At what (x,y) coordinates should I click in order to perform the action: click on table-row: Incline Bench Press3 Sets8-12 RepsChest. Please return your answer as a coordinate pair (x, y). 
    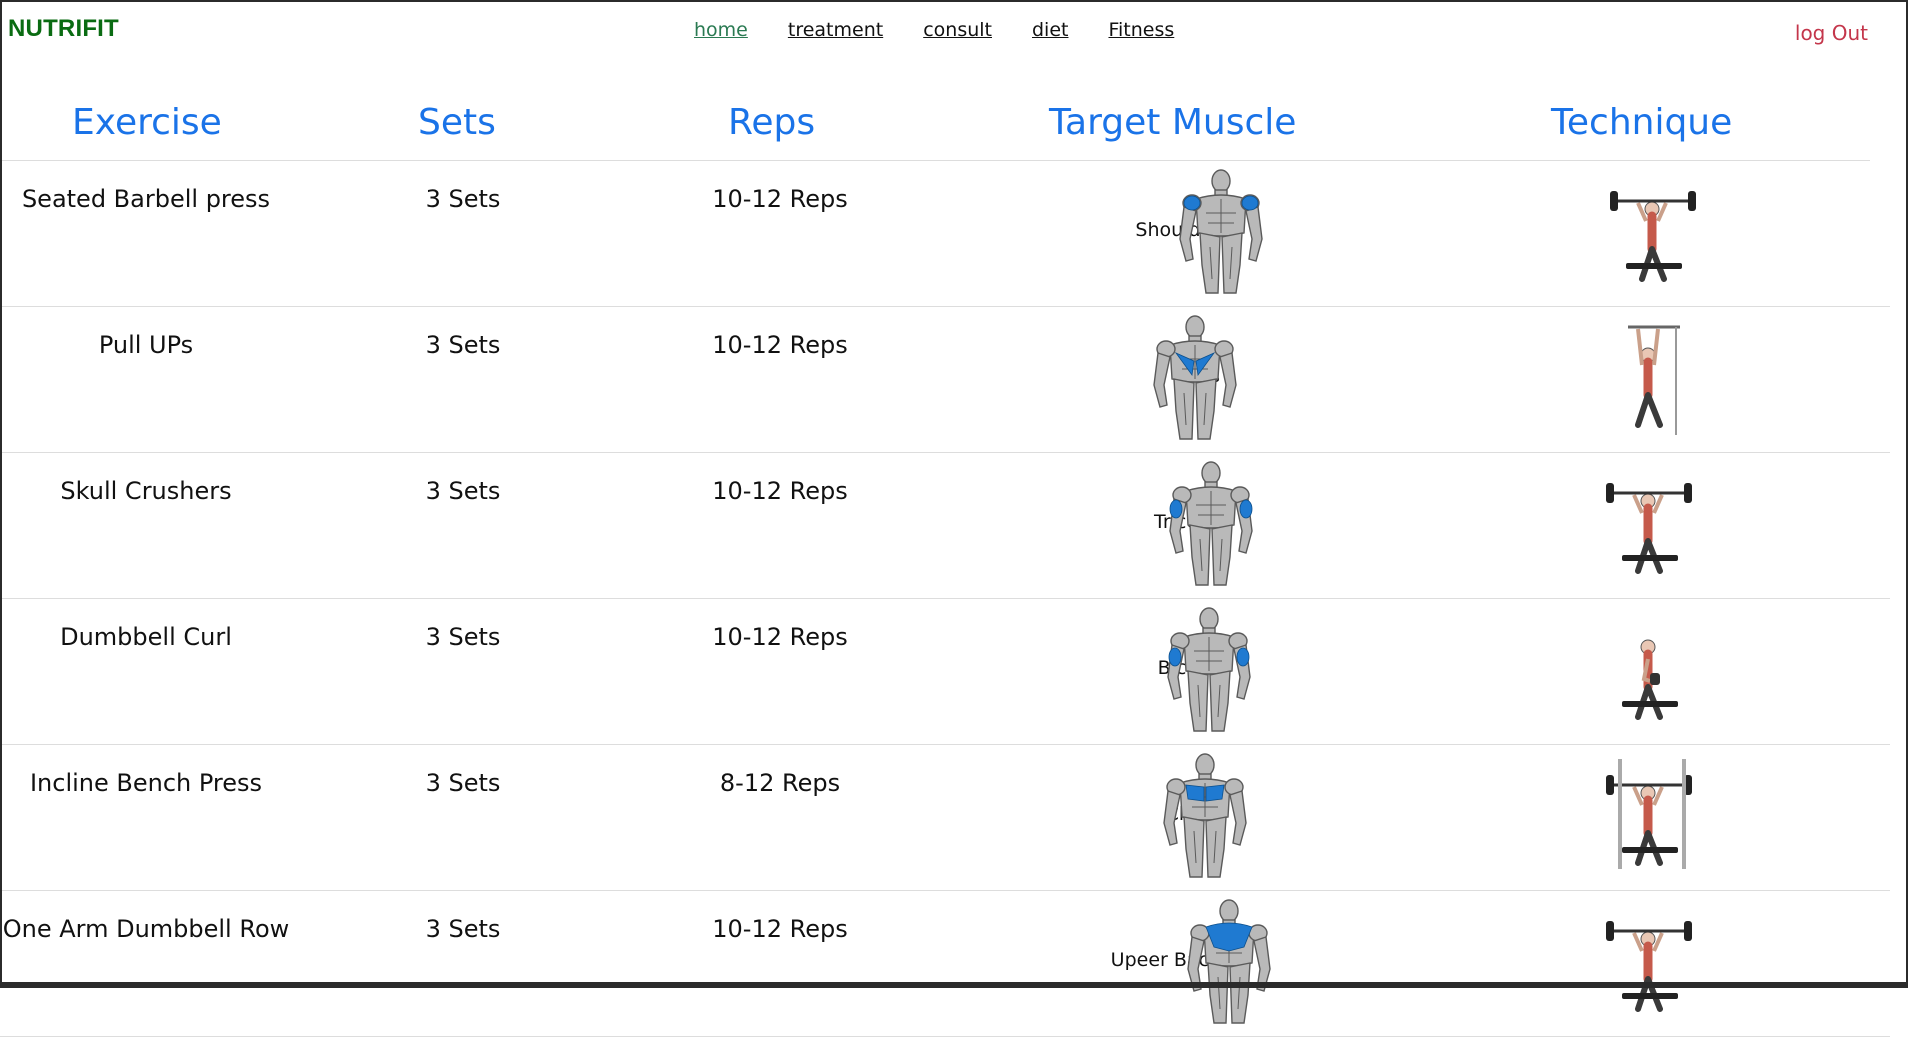
    Looking at the image, I should click on (945, 818).